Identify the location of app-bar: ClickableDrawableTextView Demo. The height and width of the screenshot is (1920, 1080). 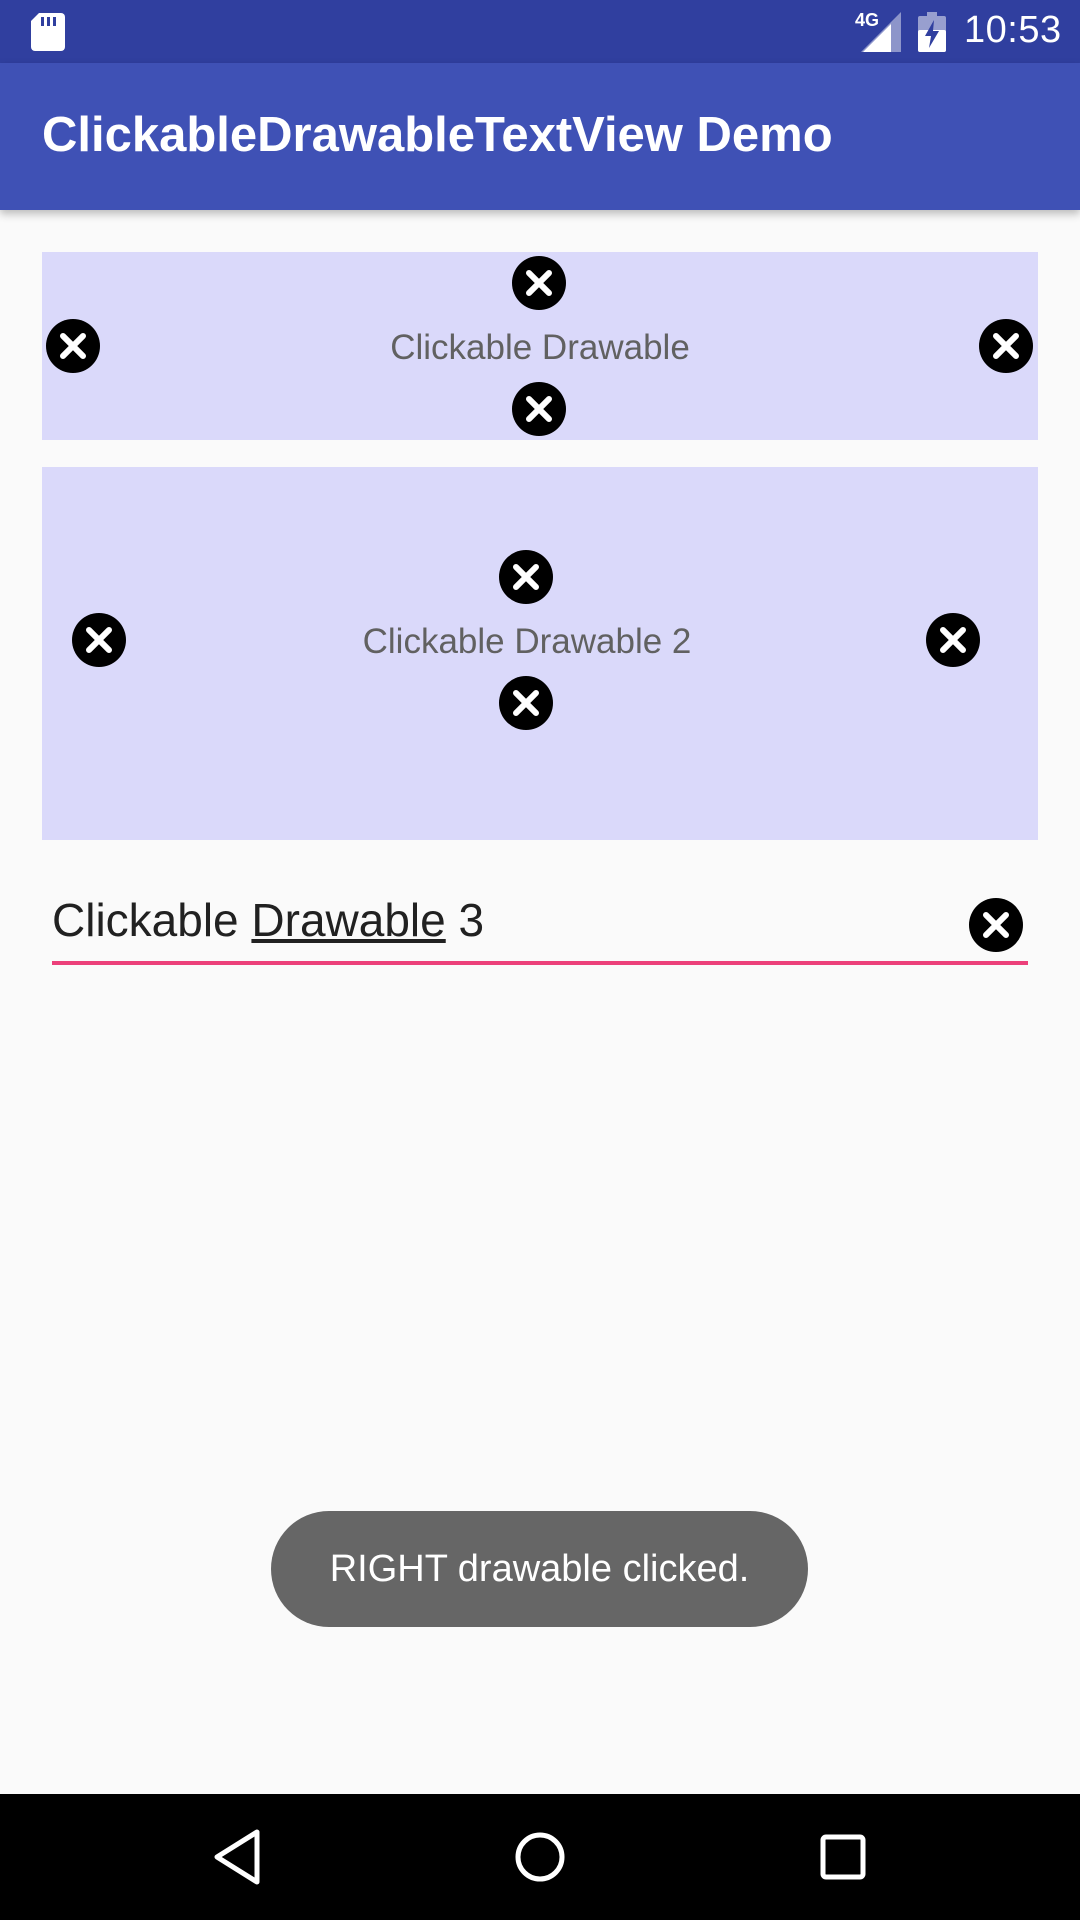
(540, 136).